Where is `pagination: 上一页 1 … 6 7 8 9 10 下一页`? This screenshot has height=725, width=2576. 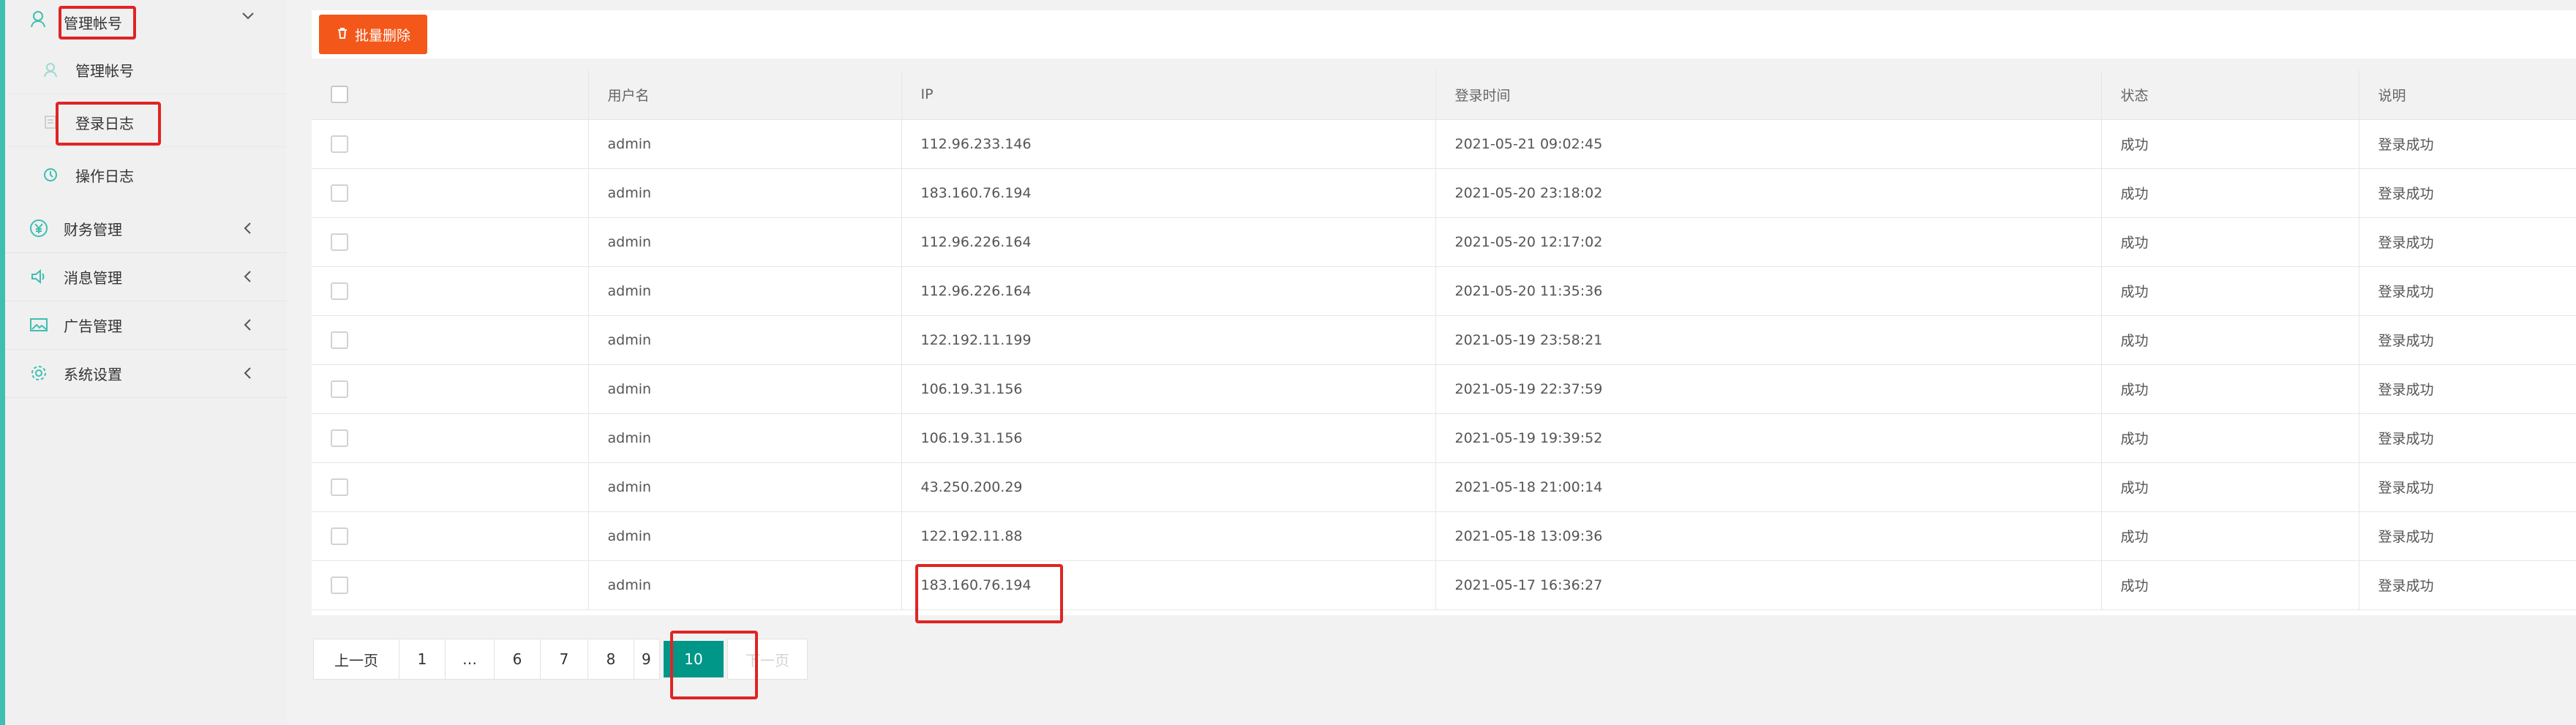 pagination: 上一页 1 … 6 7 8 9 10 下一页 is located at coordinates (560, 659).